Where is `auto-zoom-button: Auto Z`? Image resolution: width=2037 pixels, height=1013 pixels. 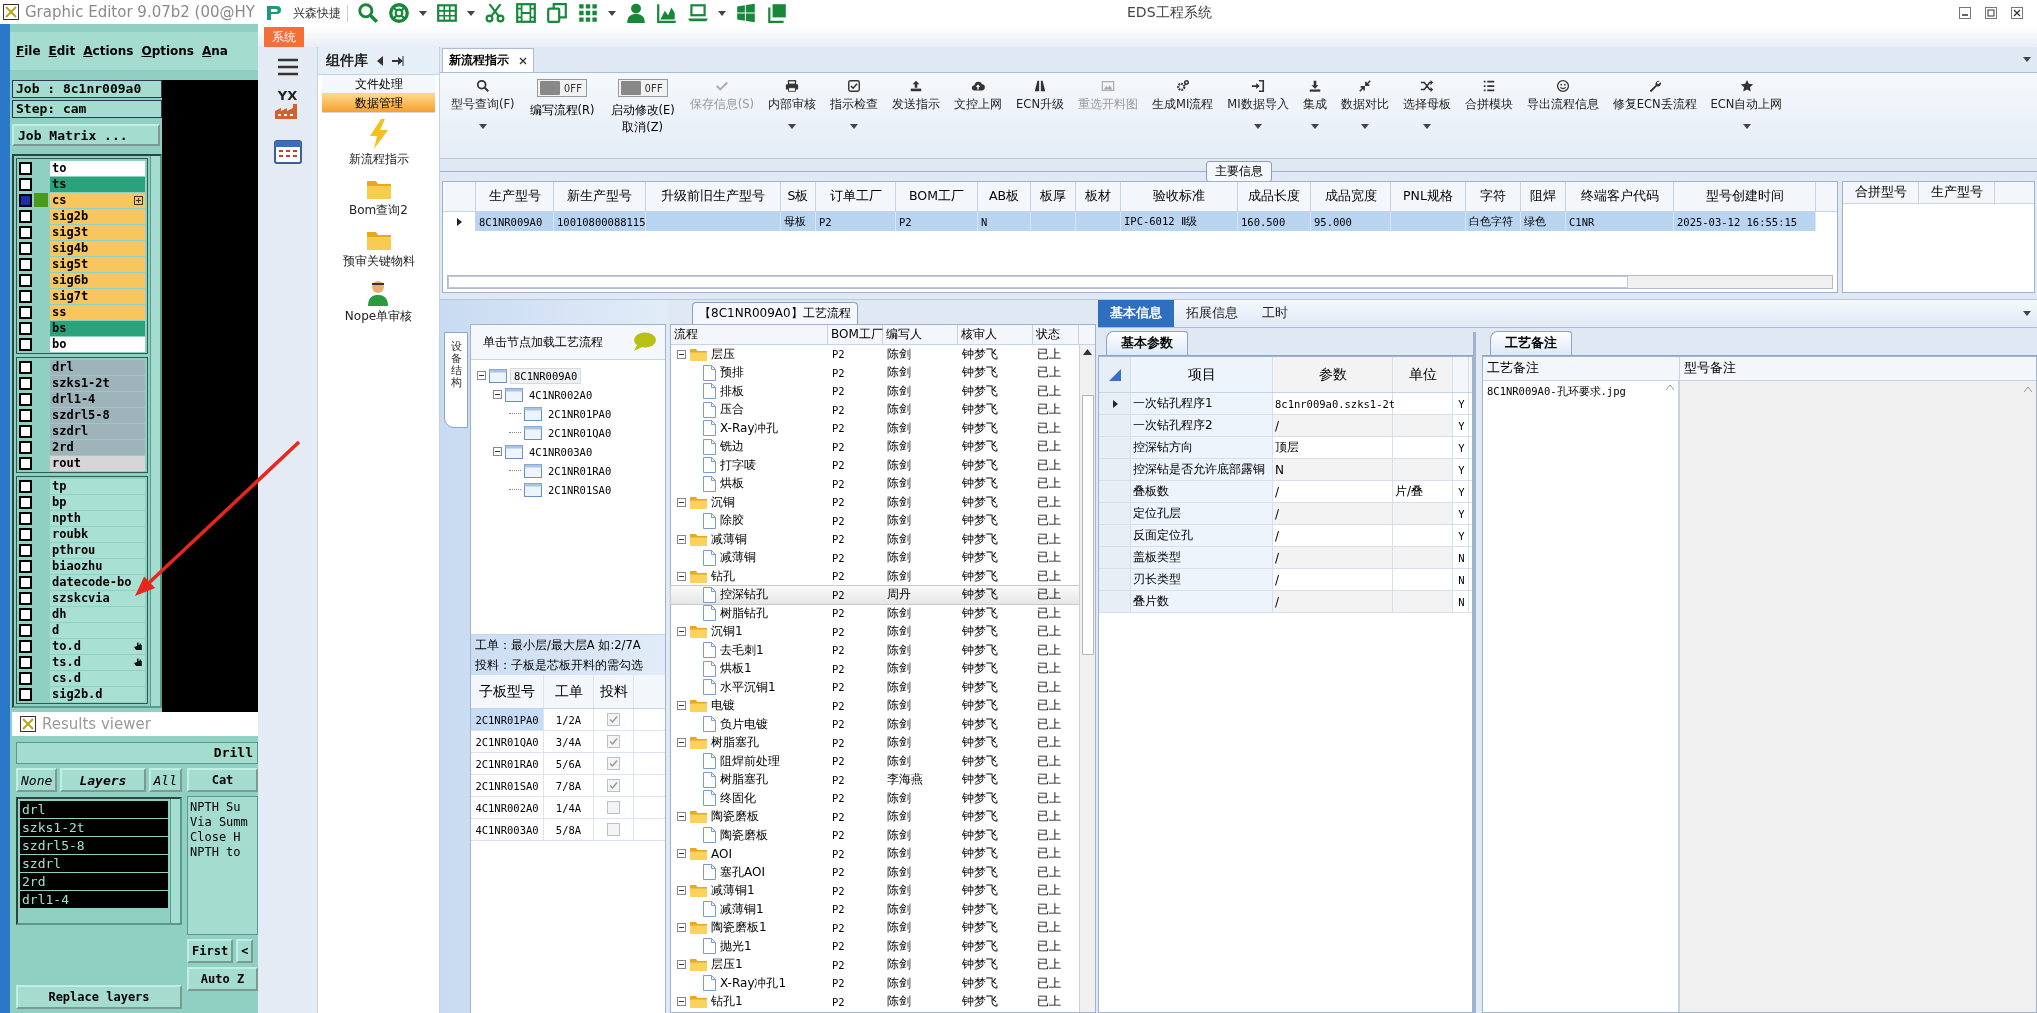 auto-zoom-button: Auto Z is located at coordinates (222, 979).